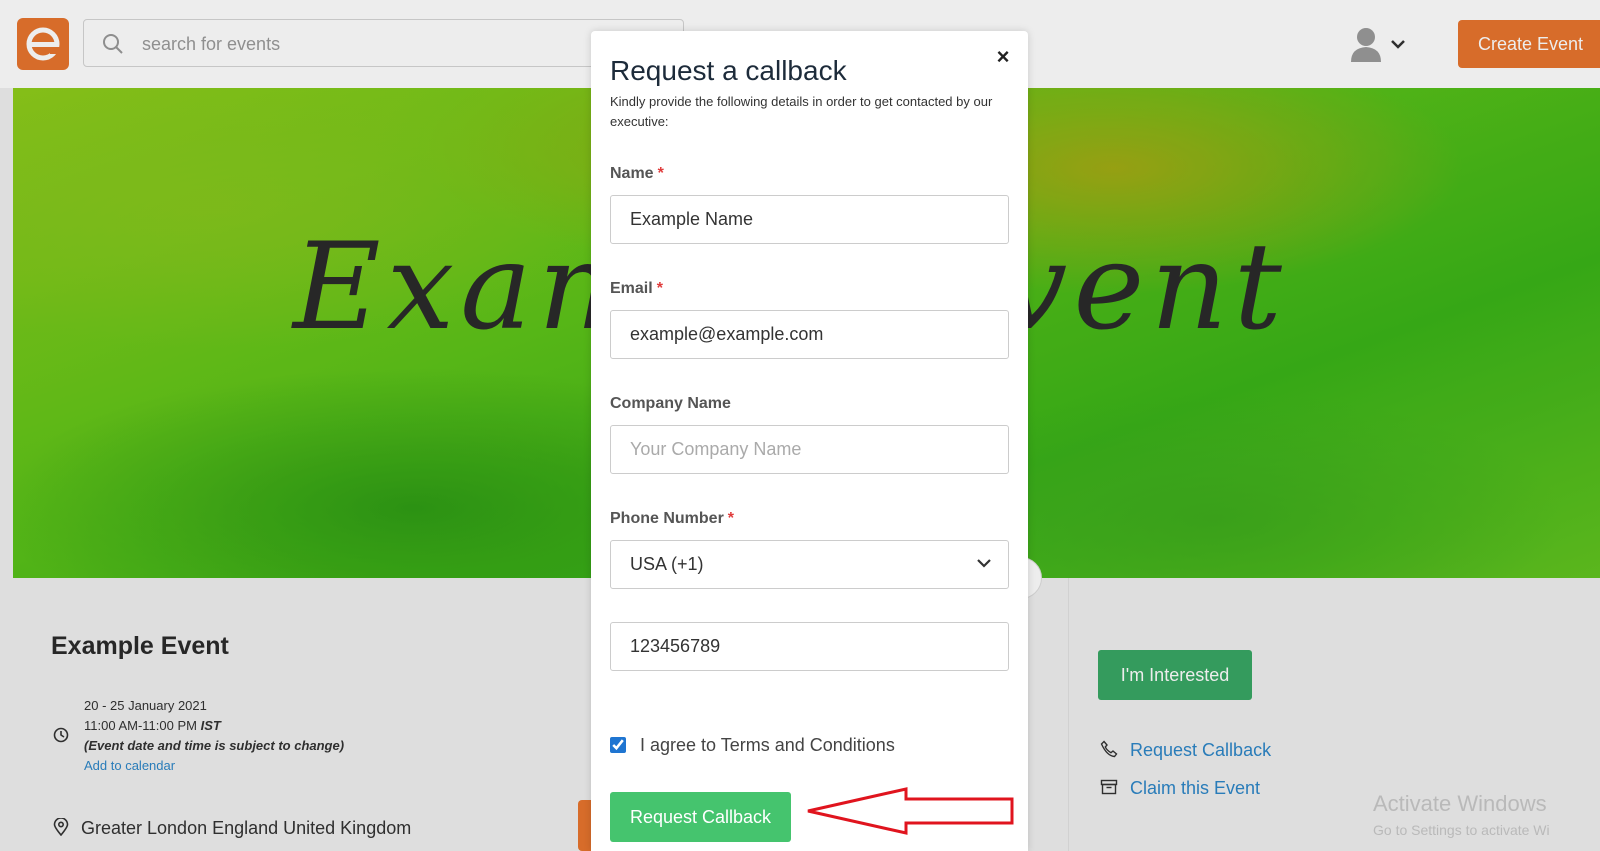 Image resolution: width=1600 pixels, height=851 pixels. What do you see at coordinates (618, 745) in the screenshot?
I see `terms-checkbox` at bounding box center [618, 745].